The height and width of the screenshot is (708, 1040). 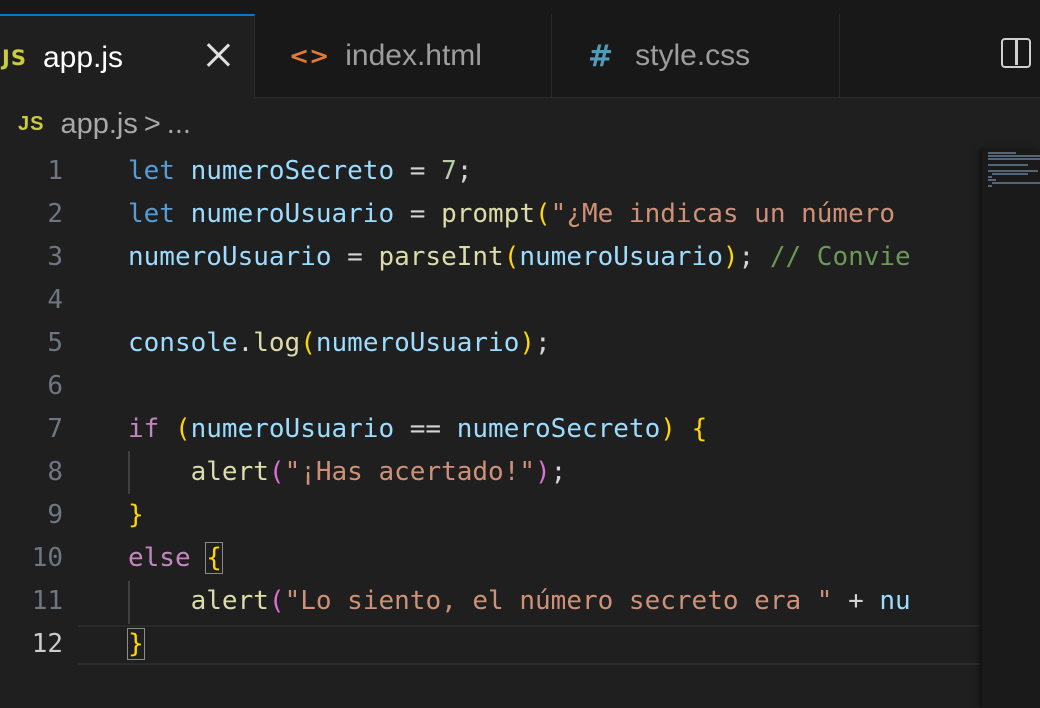 What do you see at coordinates (127, 56) in the screenshot?
I see `tab-app-js: JS app.js` at bounding box center [127, 56].